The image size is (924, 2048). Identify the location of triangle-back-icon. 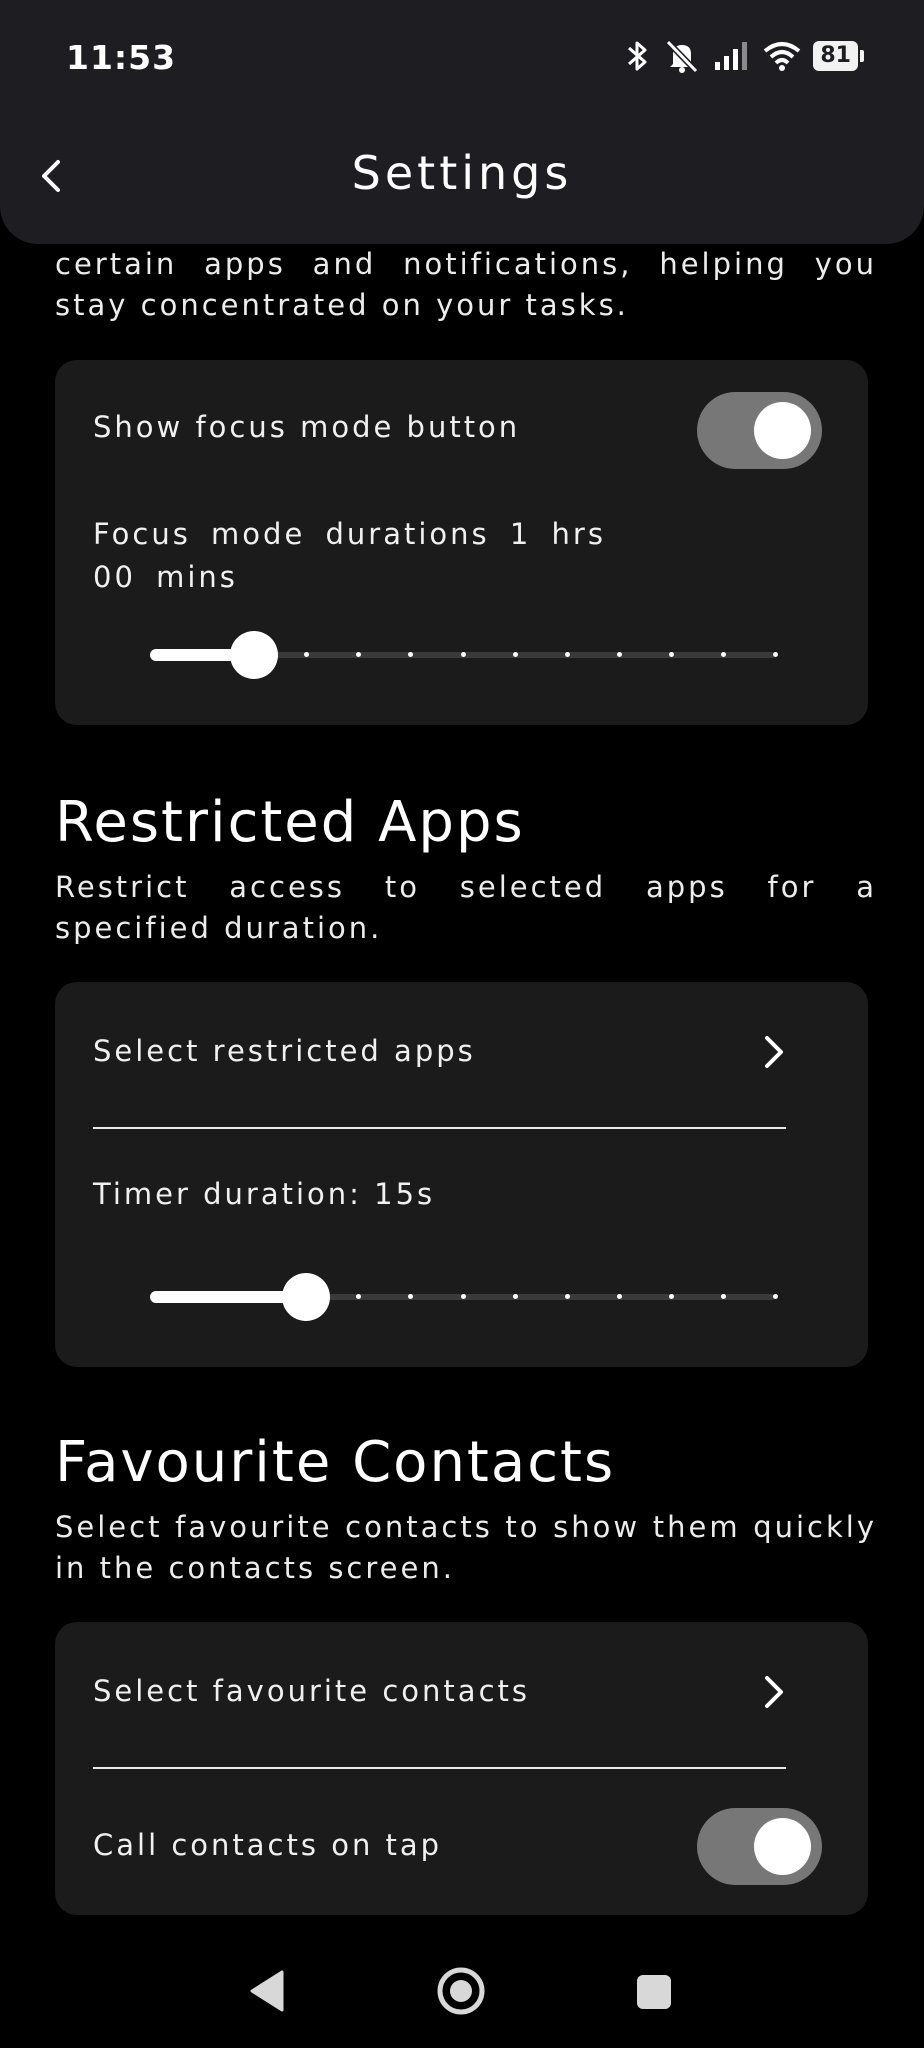
(268, 1991).